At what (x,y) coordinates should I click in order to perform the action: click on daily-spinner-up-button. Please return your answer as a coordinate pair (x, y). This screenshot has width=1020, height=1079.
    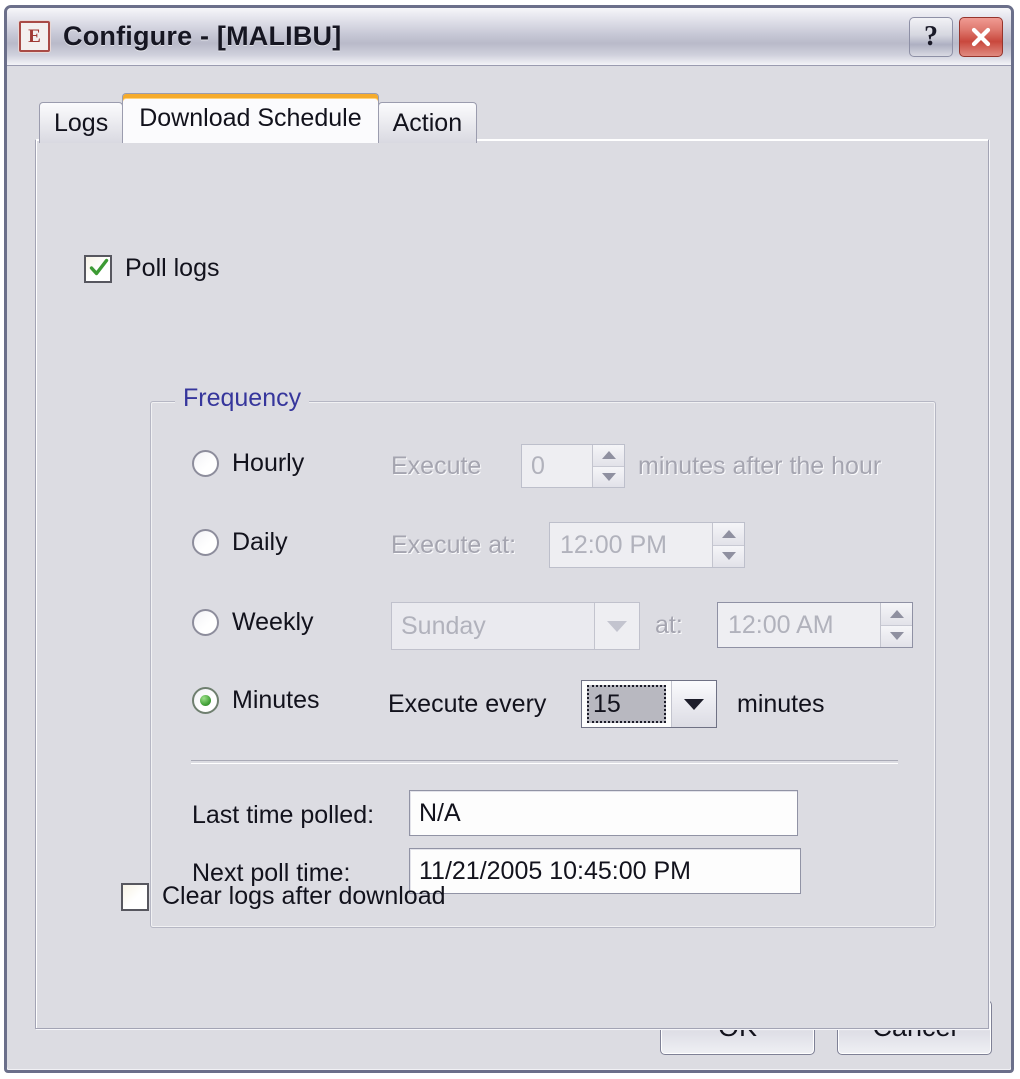
    Looking at the image, I should click on (728, 534).